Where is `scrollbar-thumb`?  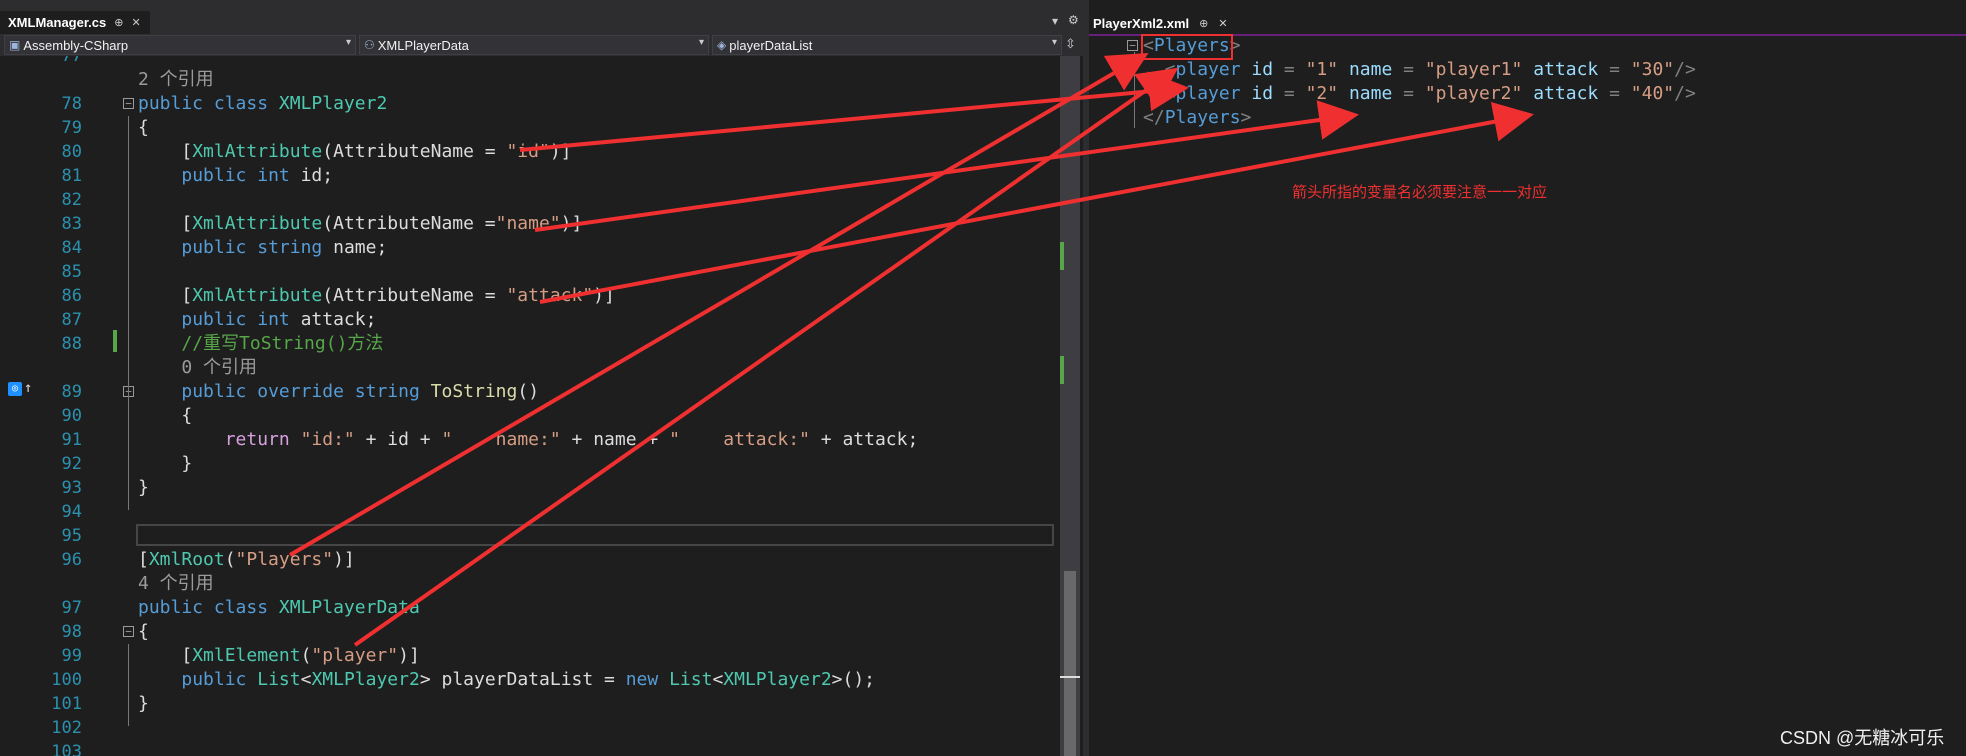
scrollbar-thumb is located at coordinates (1070, 663).